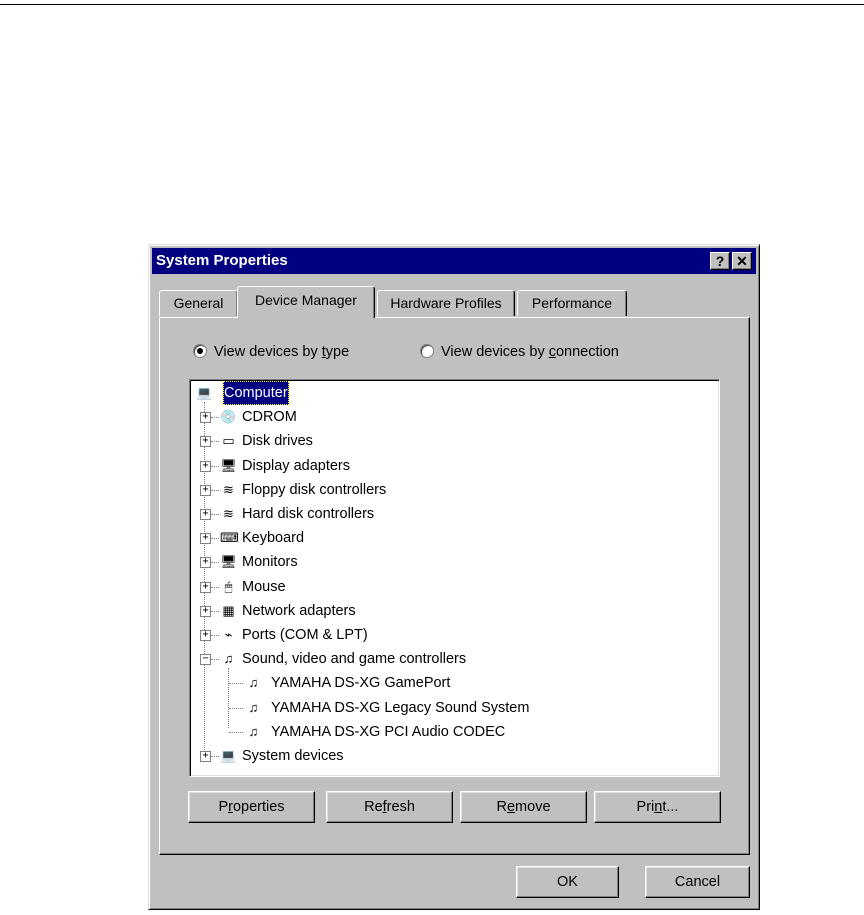  I want to click on monitor-icon: 🖥, so click(228, 562).